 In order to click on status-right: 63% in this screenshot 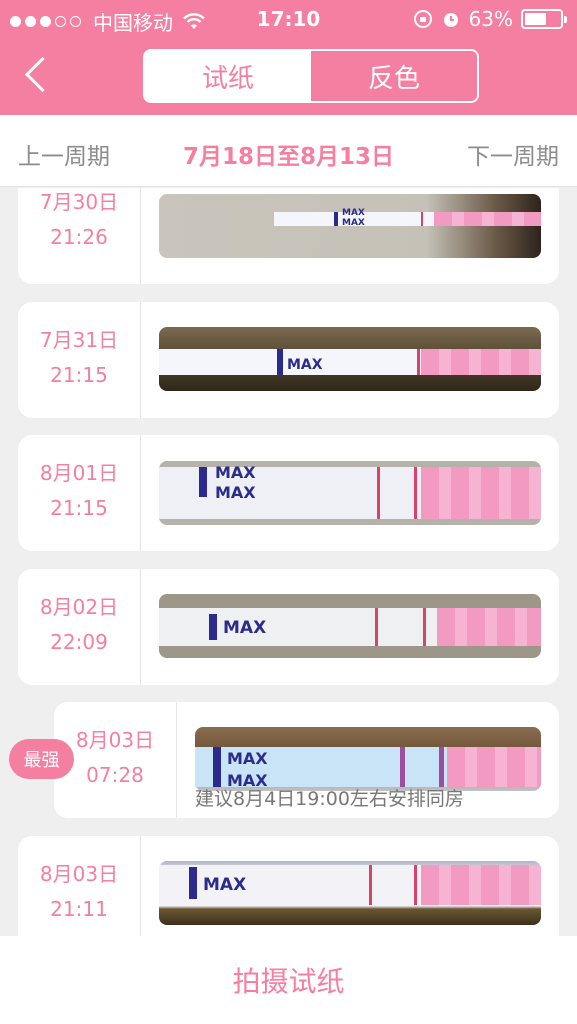, I will do `click(490, 19)`.